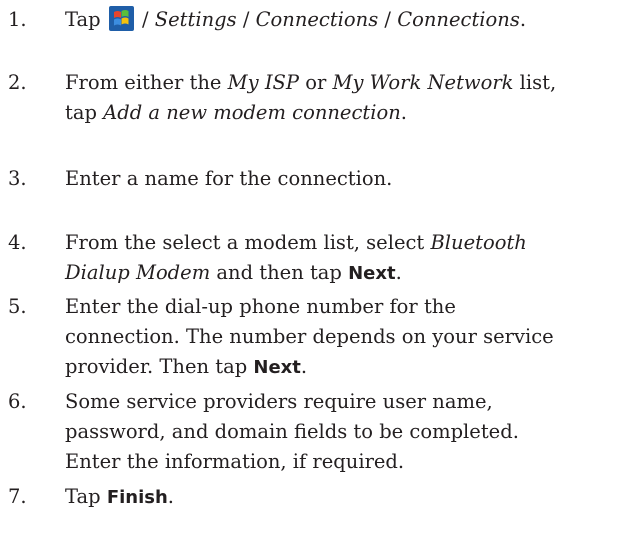 This screenshot has width=644, height=548. Describe the element at coordinates (84, 112) in the screenshot. I see `body-text: tap` at that location.